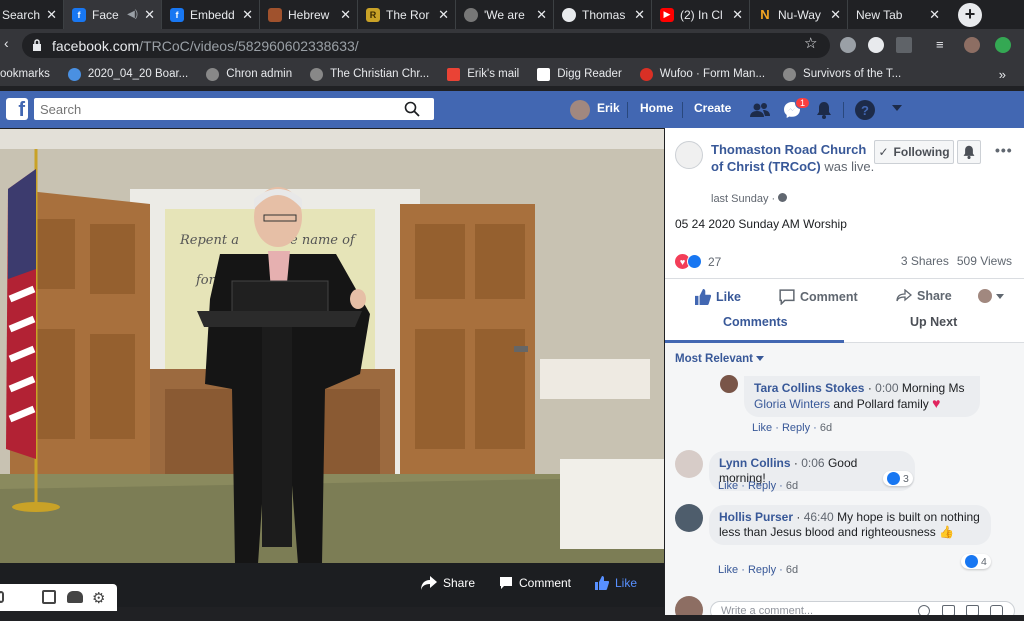  I want to click on grid-extension-icon, so click(904, 45).